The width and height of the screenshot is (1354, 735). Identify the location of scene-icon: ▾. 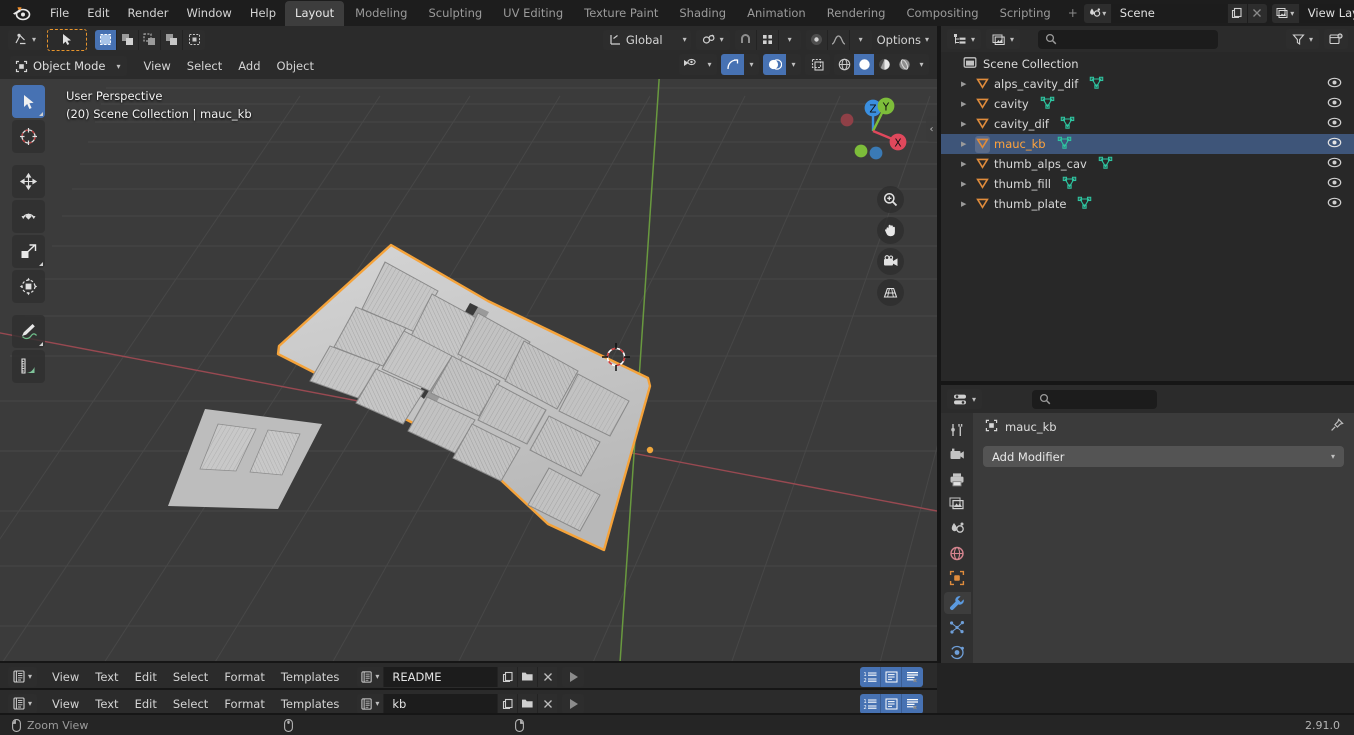
(1097, 13).